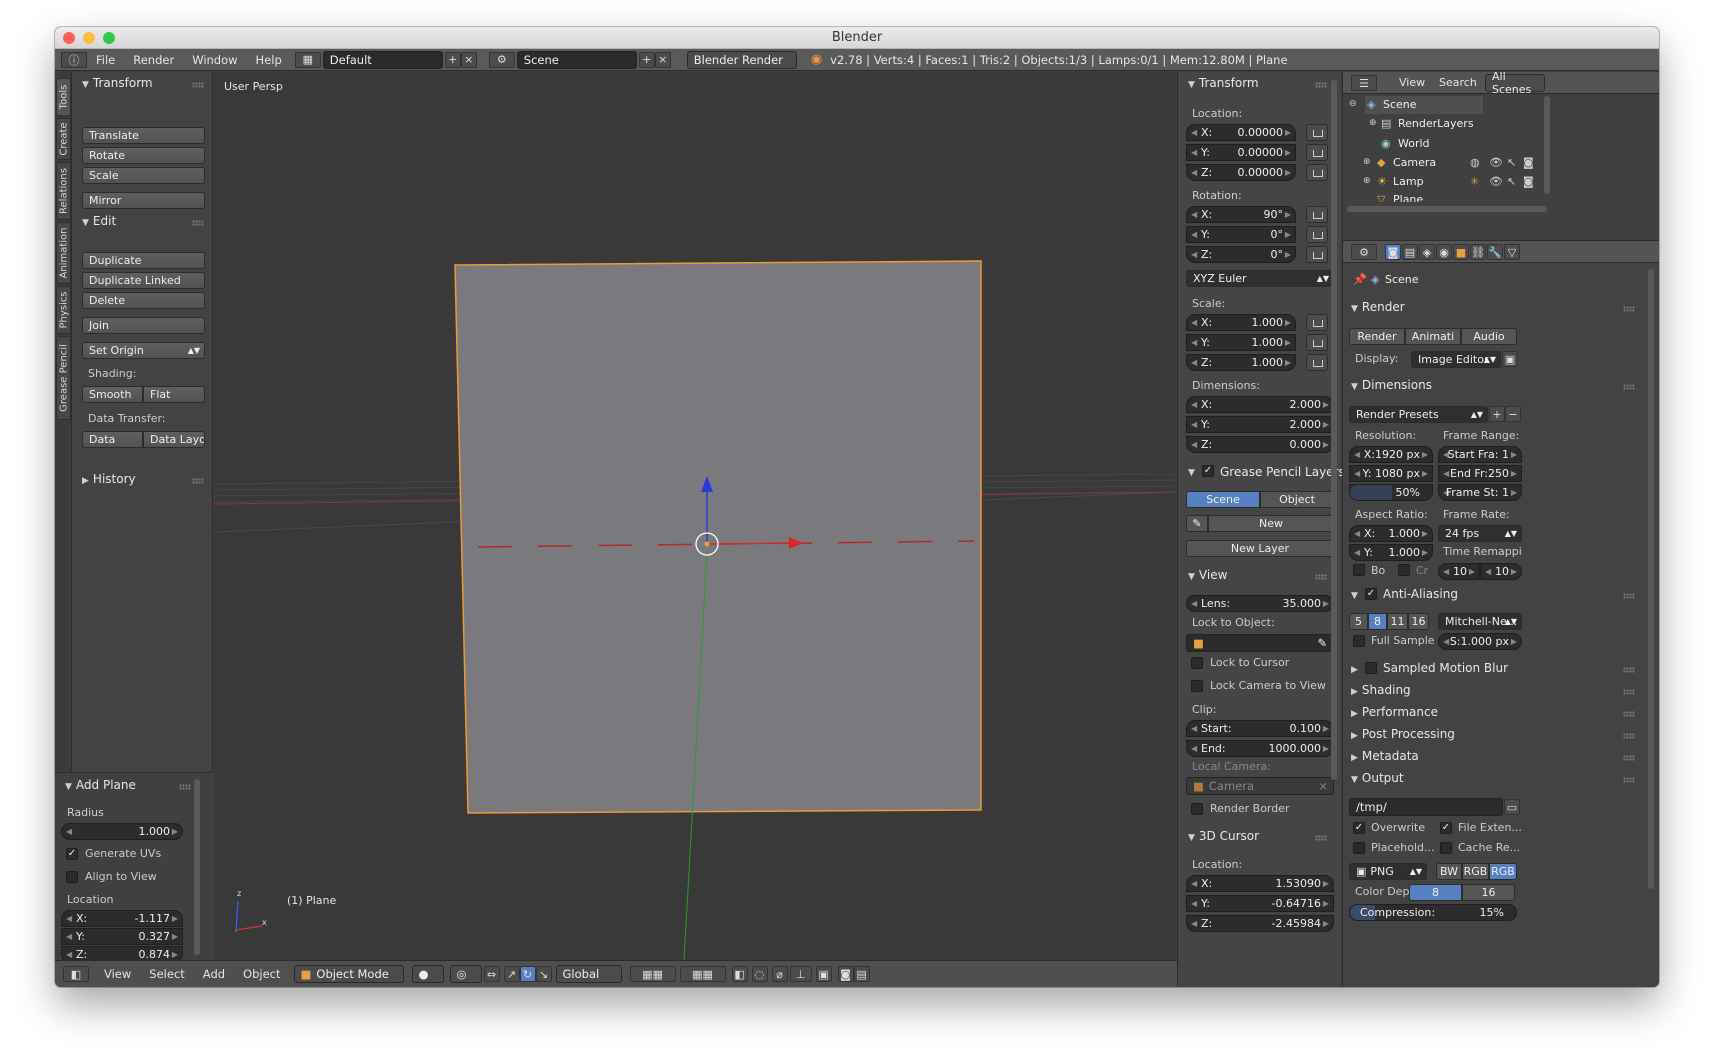 This screenshot has height=1061, width=1712. I want to click on orientation-dropdown: Global, so click(588, 974).